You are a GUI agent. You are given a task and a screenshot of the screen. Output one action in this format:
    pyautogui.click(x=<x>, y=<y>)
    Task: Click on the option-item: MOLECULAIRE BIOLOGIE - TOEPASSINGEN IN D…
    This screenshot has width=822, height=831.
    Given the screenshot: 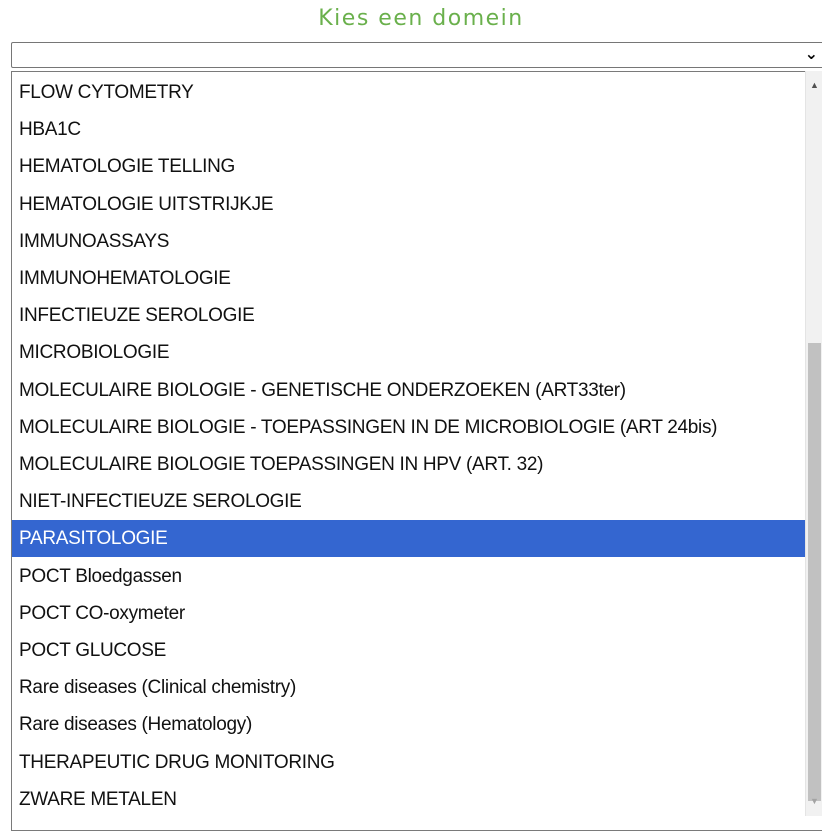 What is the action you would take?
    pyautogui.click(x=408, y=427)
    